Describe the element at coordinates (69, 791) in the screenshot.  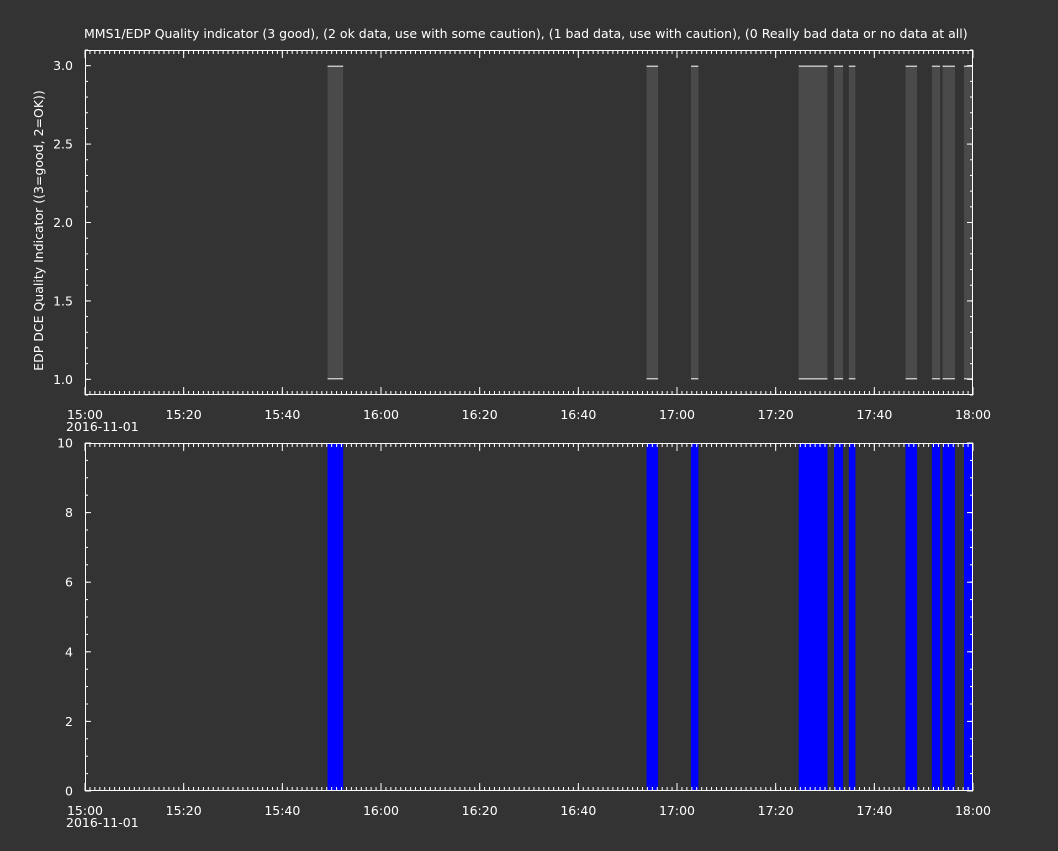
I see `y-tick-label: 0` at that location.